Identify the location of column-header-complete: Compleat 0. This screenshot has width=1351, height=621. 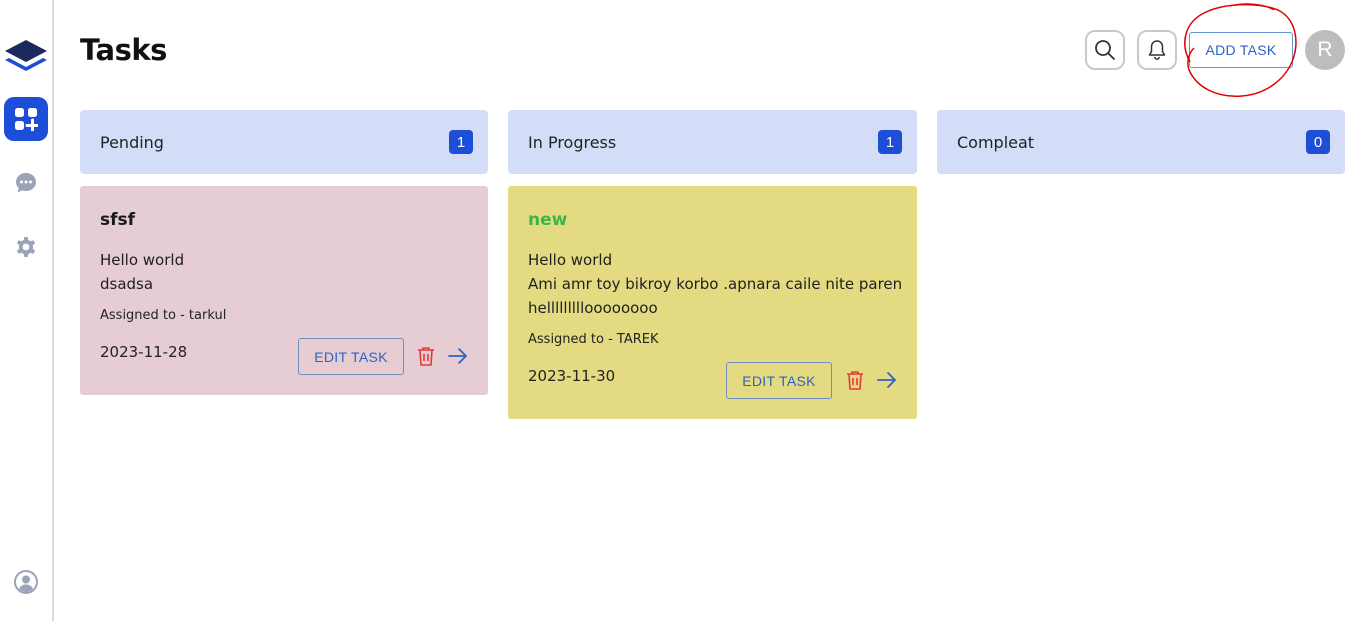
(1141, 142).